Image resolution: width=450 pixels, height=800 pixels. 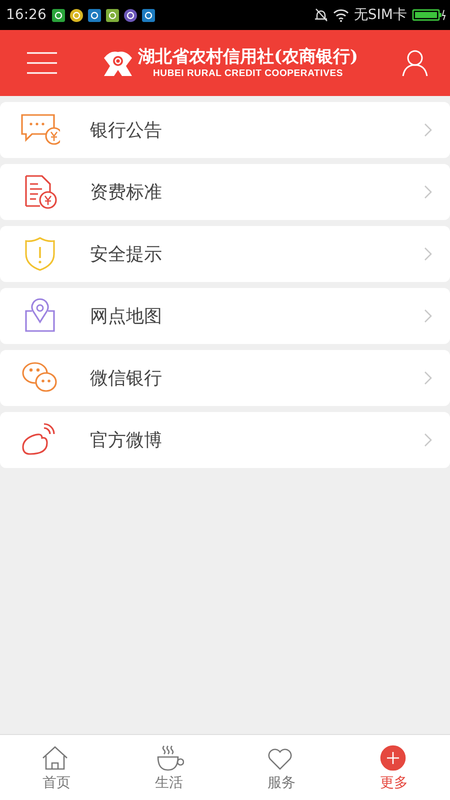 What do you see at coordinates (131, 15) in the screenshot?
I see `circle-app-icon` at bounding box center [131, 15].